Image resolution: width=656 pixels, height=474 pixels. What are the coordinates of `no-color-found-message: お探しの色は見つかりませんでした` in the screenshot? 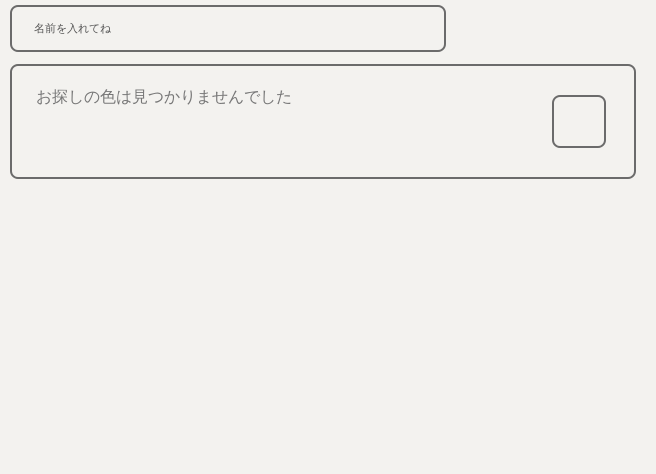 It's located at (164, 97).